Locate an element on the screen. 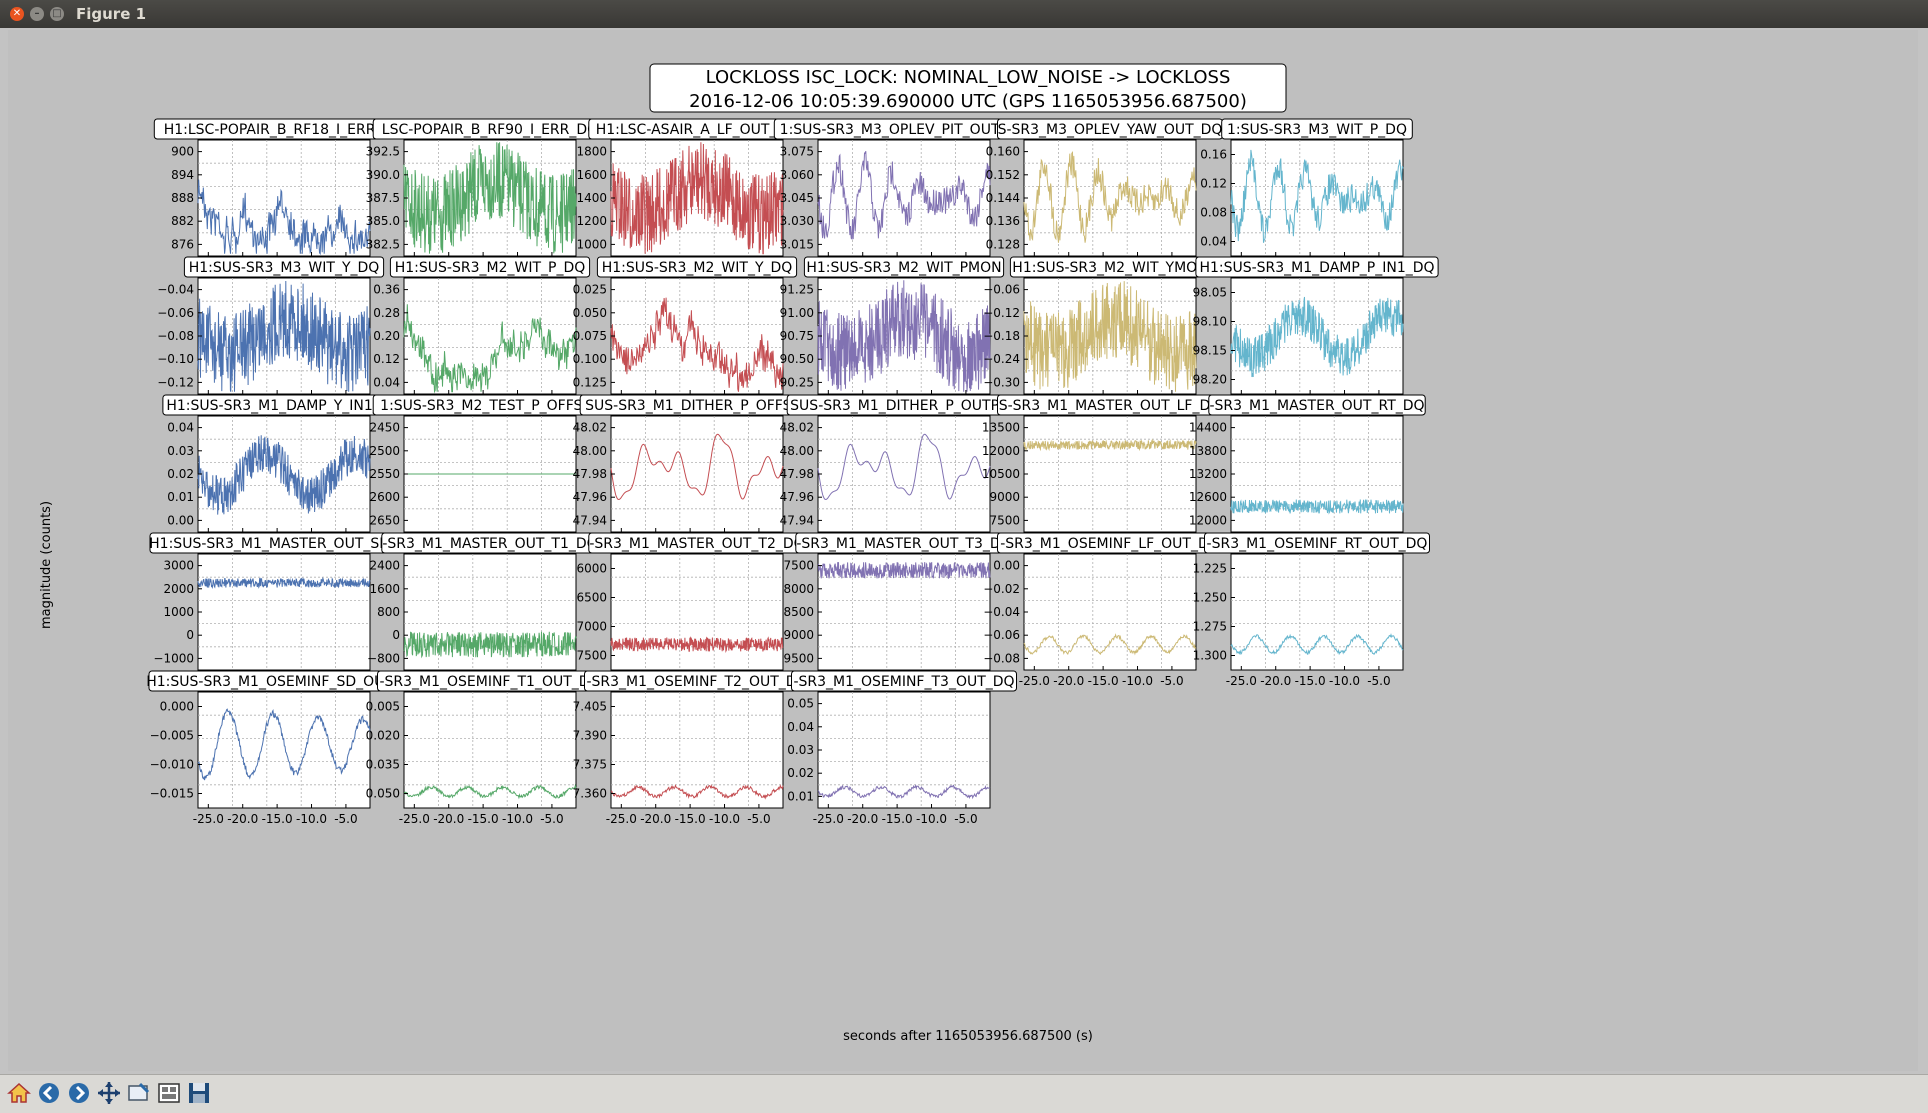 The image size is (1928, 1113). y-tick-label: 0 is located at coordinates (190, 635).